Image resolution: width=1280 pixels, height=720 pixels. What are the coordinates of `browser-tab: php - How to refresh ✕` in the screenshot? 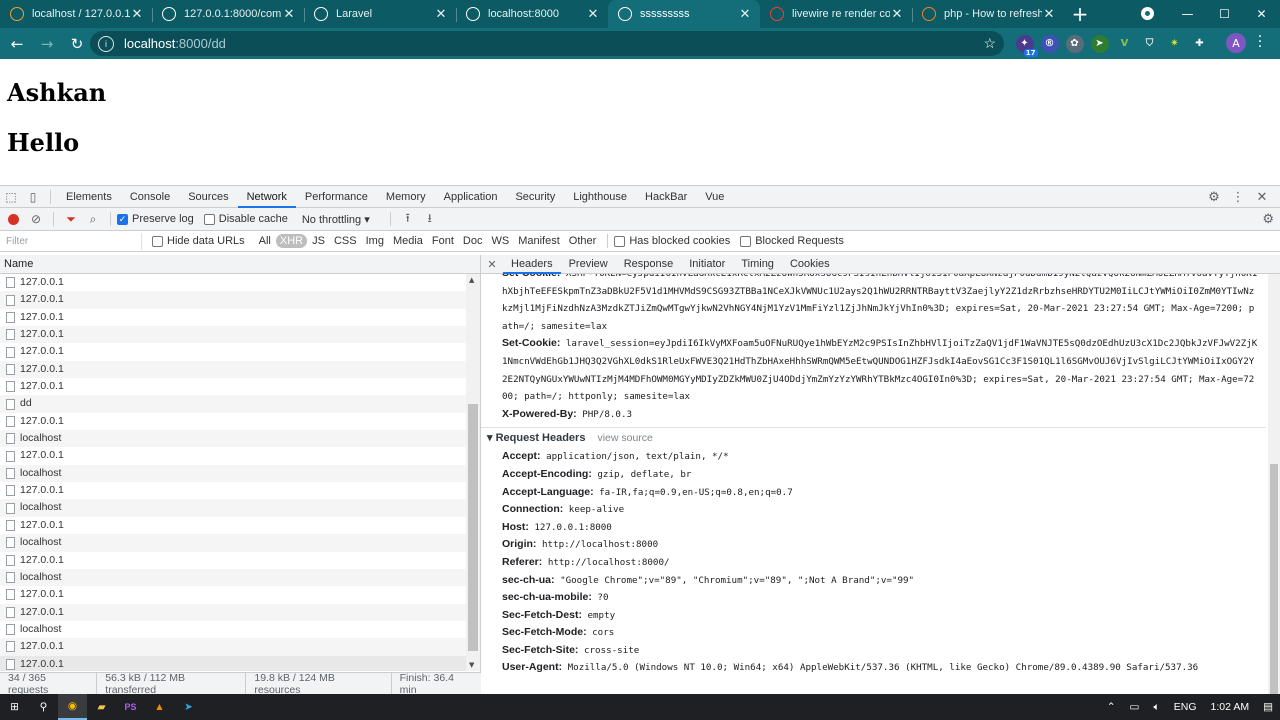 It's located at (988, 14).